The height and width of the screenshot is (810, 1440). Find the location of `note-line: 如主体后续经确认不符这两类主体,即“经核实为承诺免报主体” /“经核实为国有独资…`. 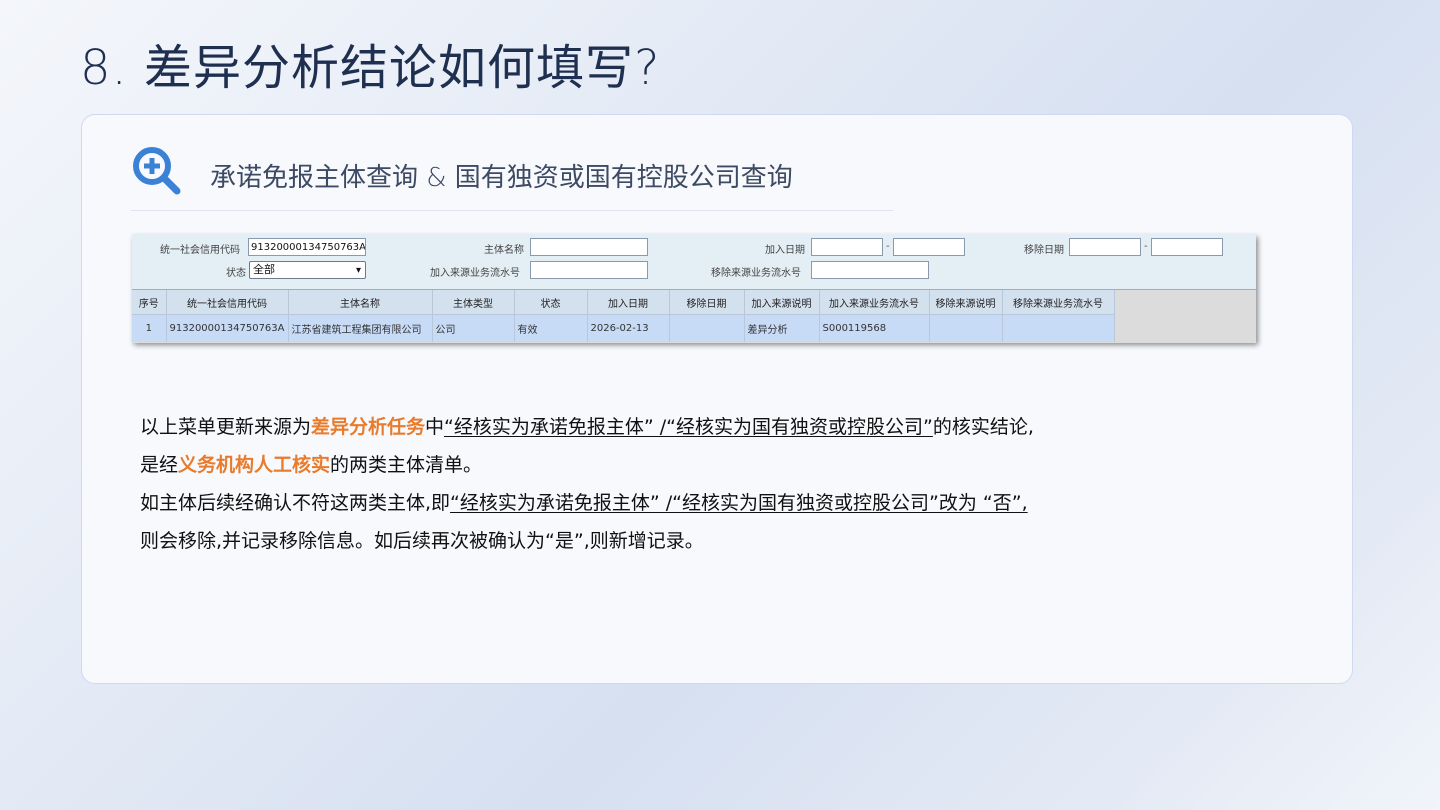

note-line: 如主体后续经确认不符这两类主体,即“经核实为承诺免报主体” /“经核实为国有独资… is located at coordinates (587, 503).